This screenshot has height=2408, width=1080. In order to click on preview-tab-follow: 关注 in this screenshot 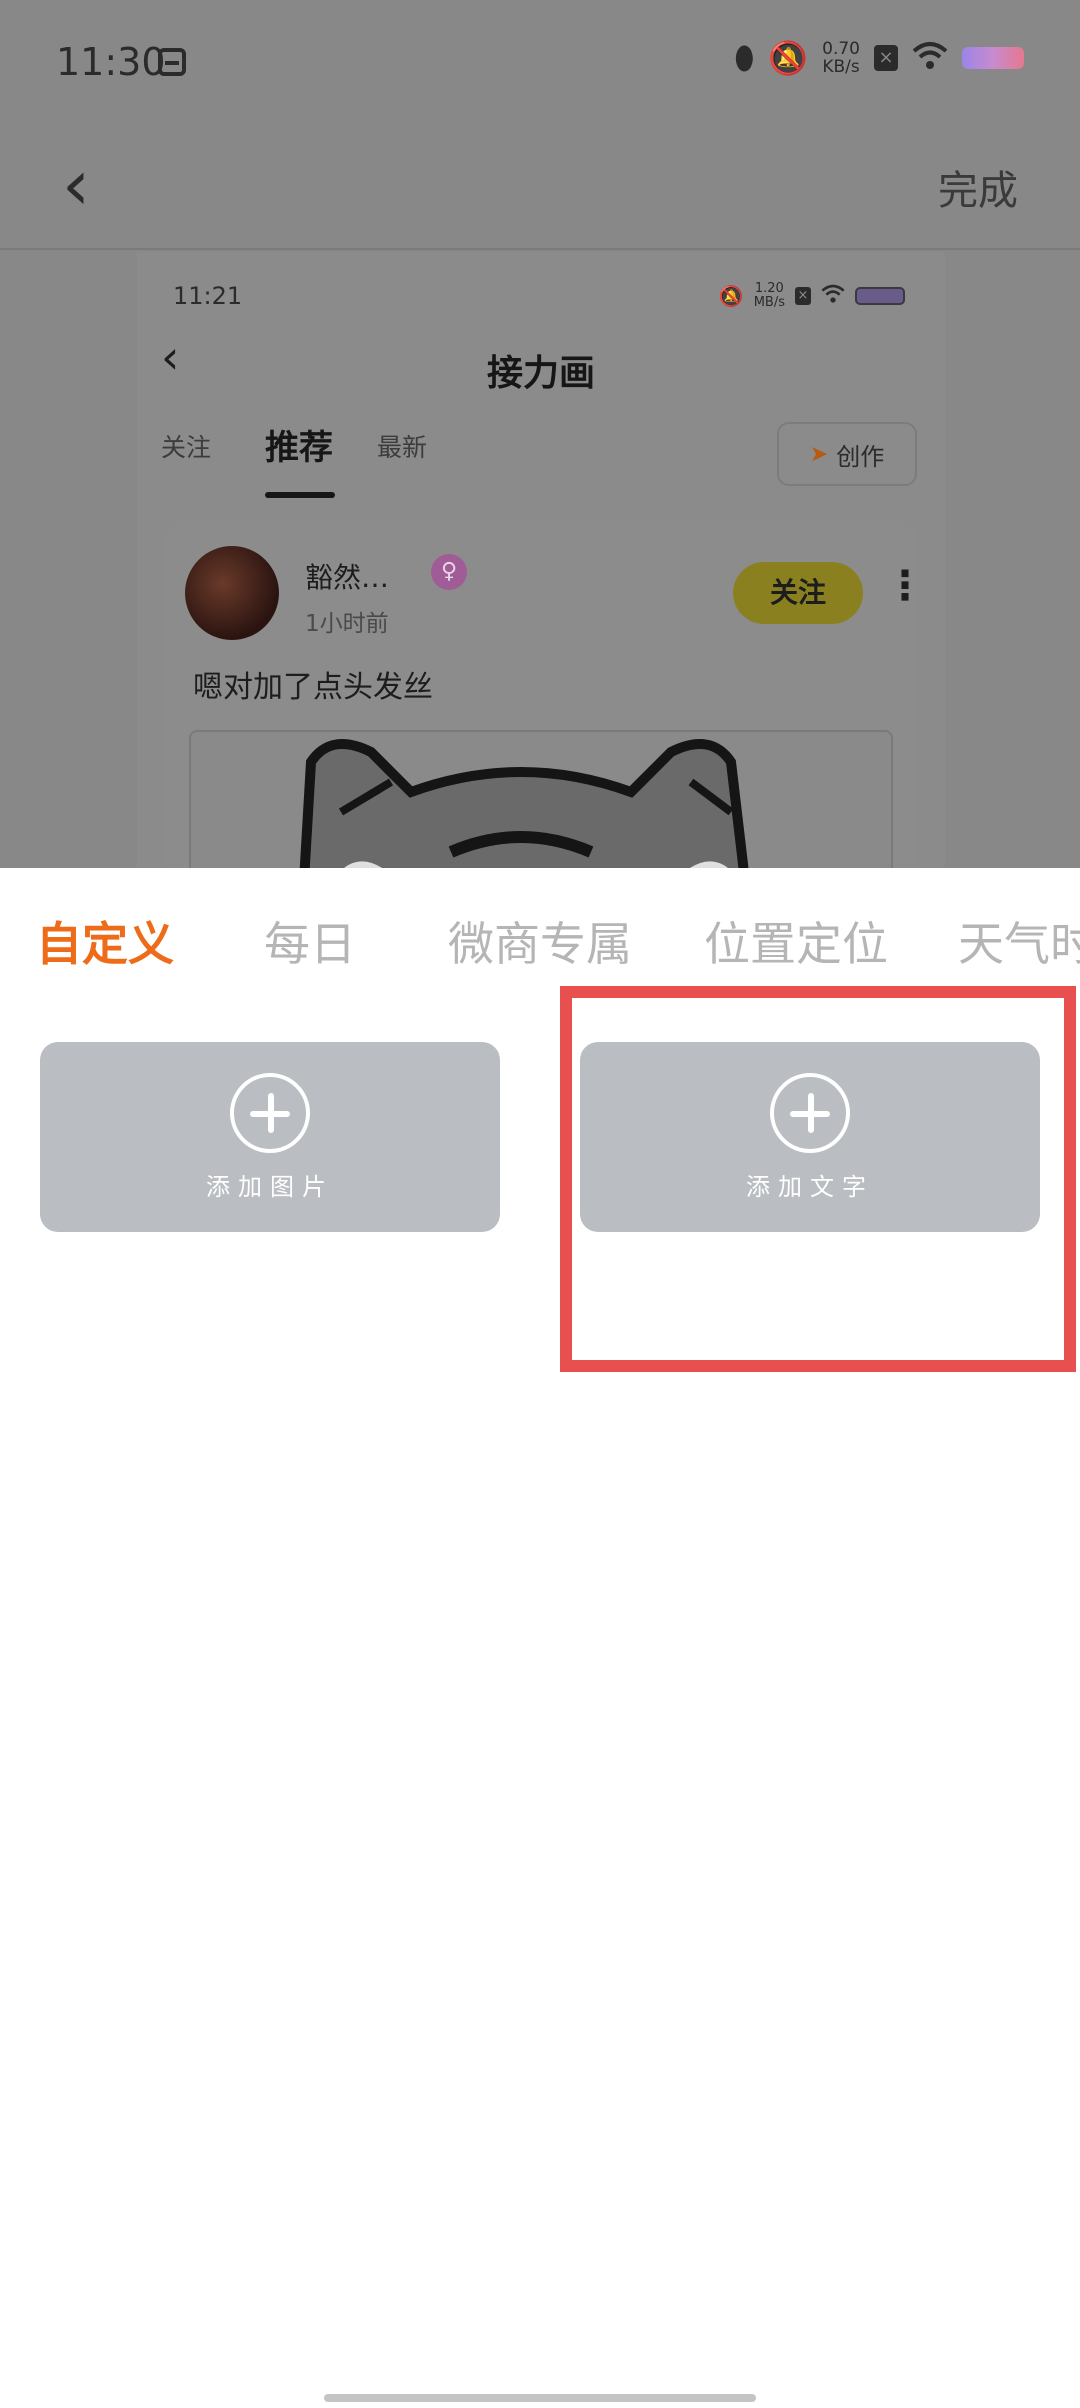, I will do `click(186, 447)`.